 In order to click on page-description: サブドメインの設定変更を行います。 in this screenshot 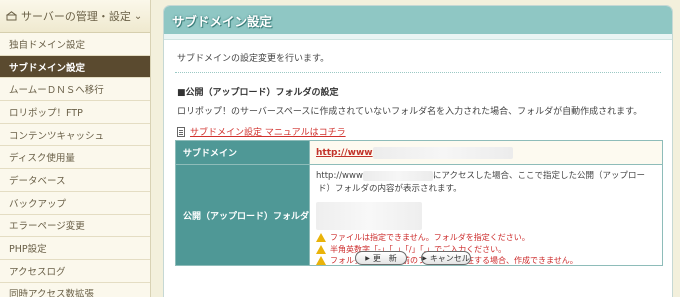, I will do `click(253, 59)`.